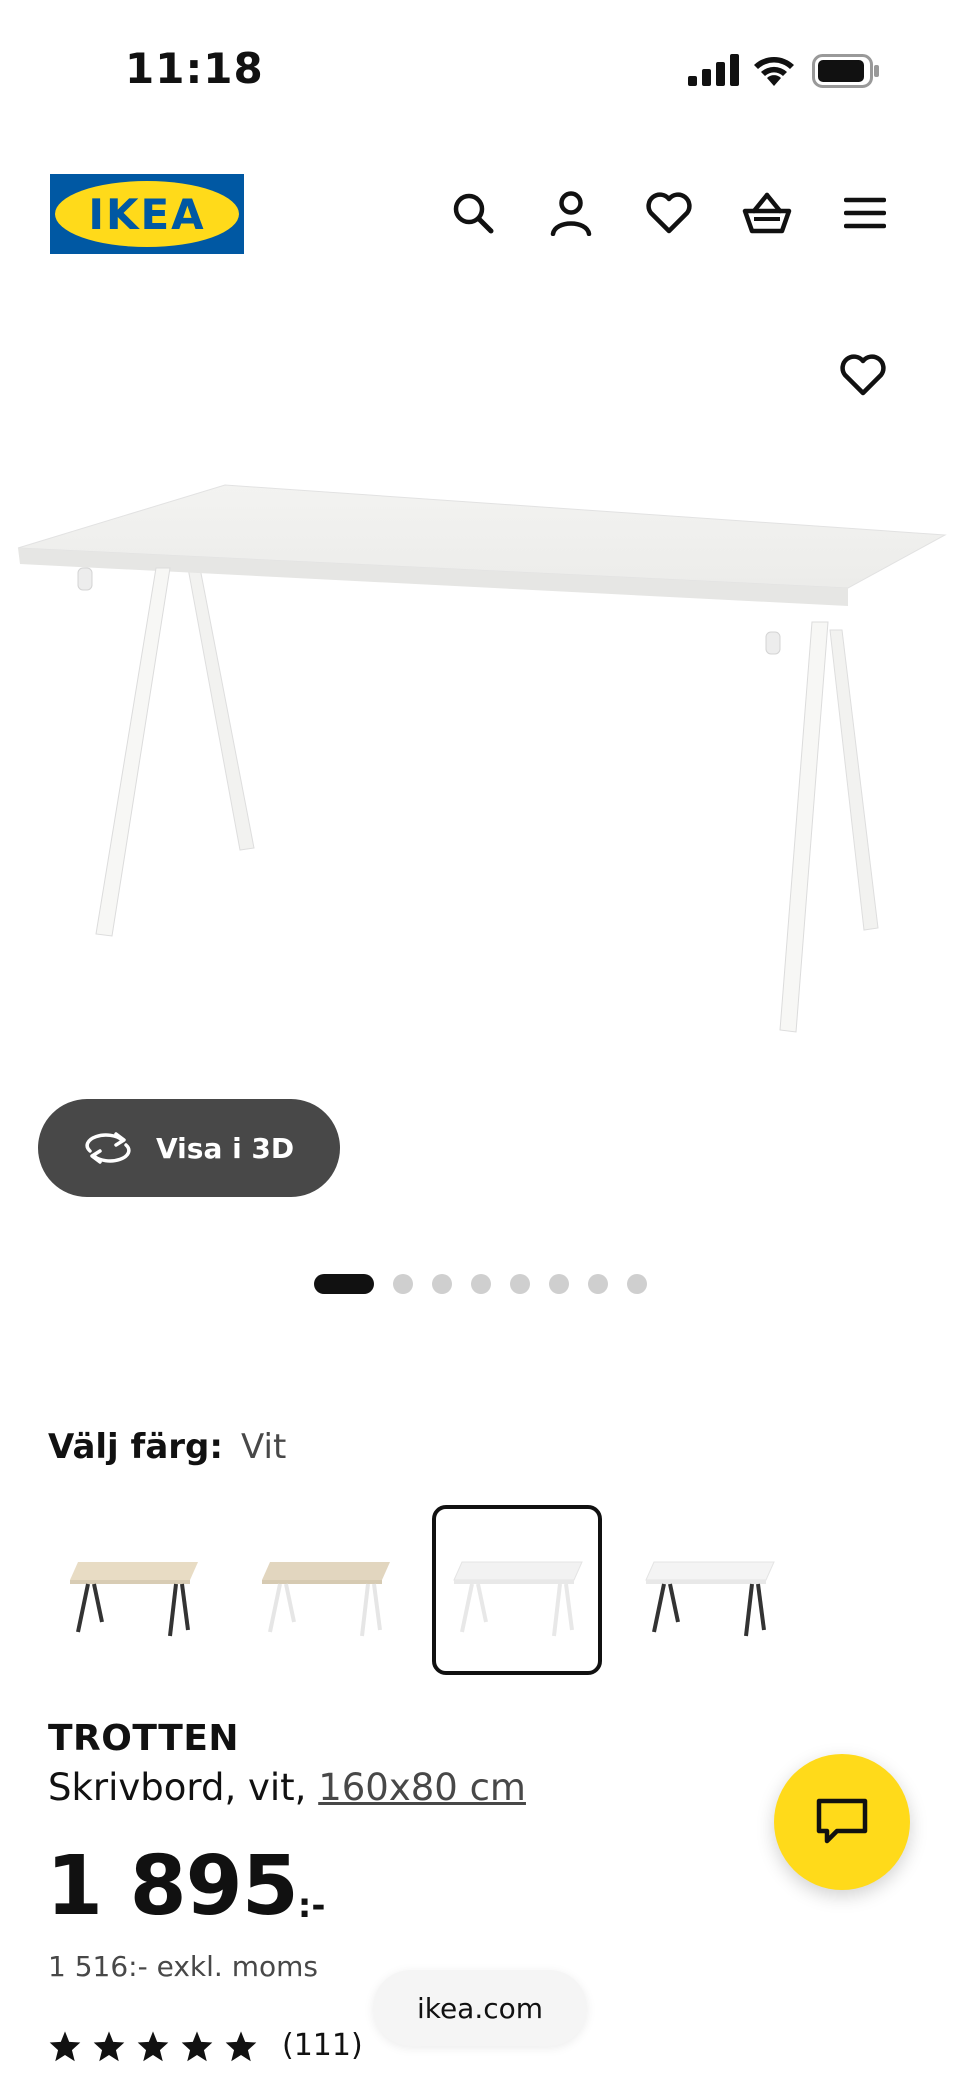  I want to click on status-time: 11:18, so click(194, 68).